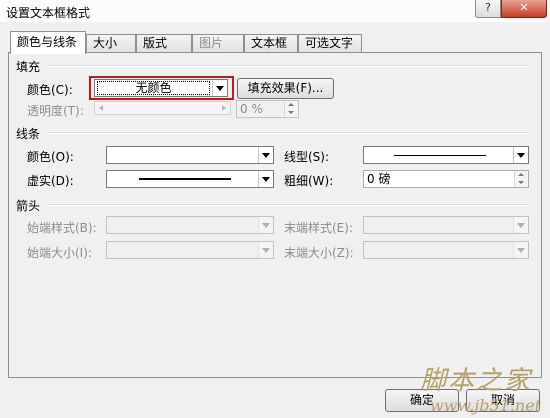 The image size is (550, 418). I want to click on line-color-label: 颜色(O):, so click(50, 157).